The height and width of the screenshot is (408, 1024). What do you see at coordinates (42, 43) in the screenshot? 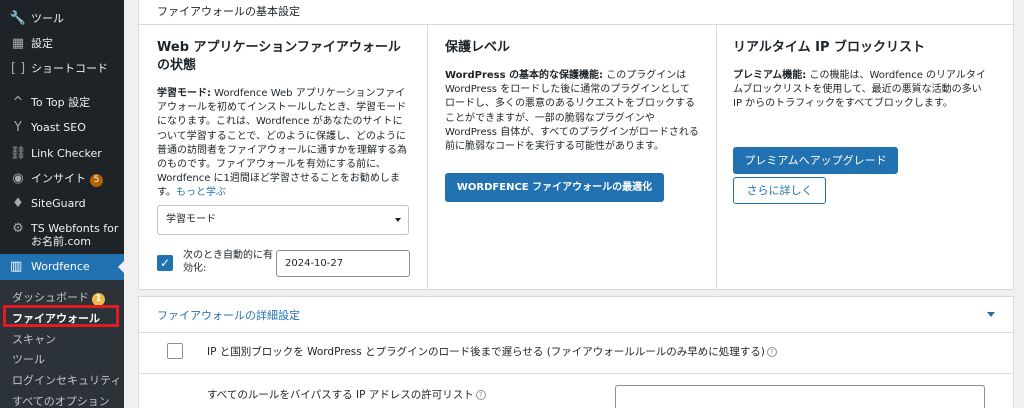
I see `menu-label: 設定` at bounding box center [42, 43].